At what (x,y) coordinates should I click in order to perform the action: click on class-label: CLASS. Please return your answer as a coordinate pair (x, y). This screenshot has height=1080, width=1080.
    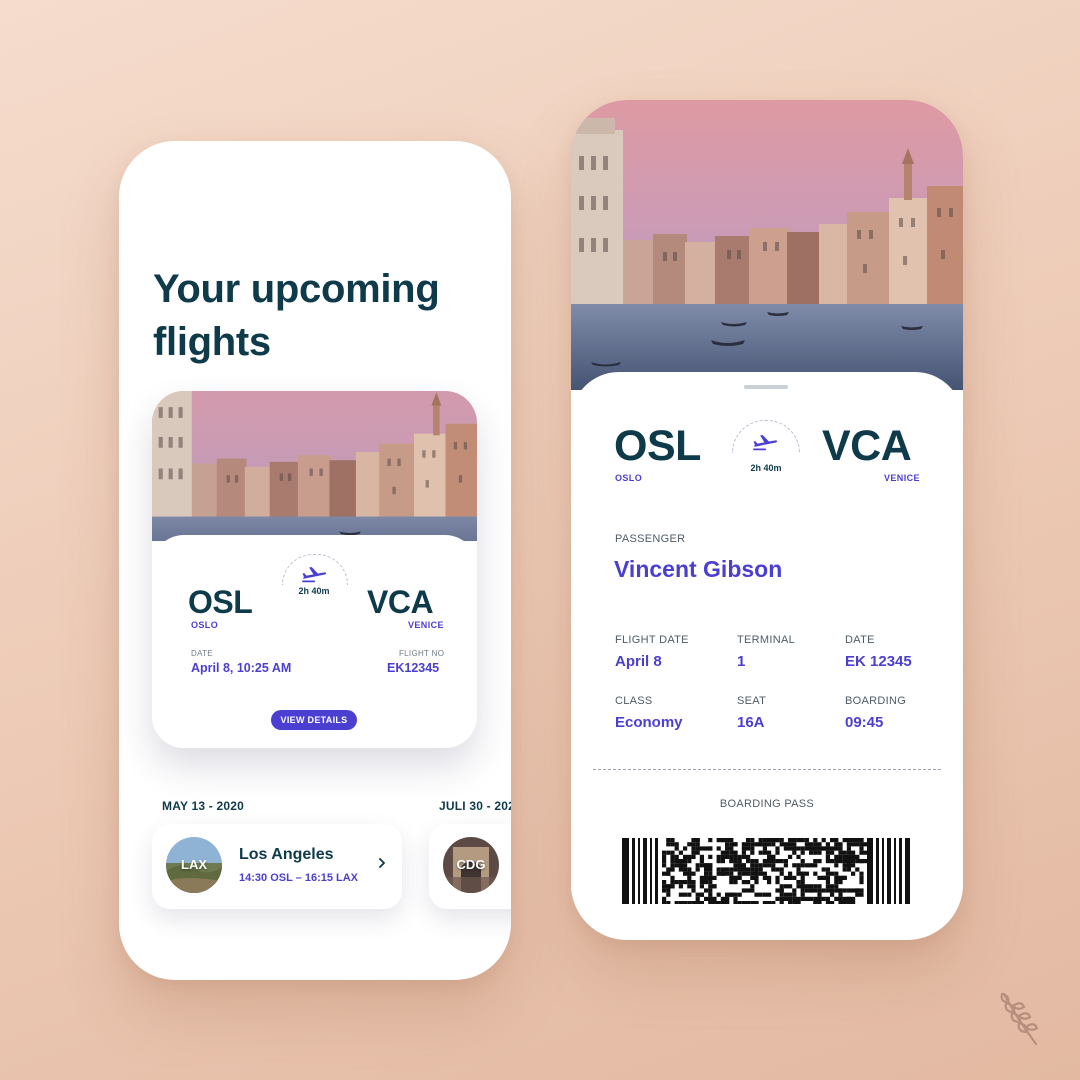
    Looking at the image, I should click on (634, 701).